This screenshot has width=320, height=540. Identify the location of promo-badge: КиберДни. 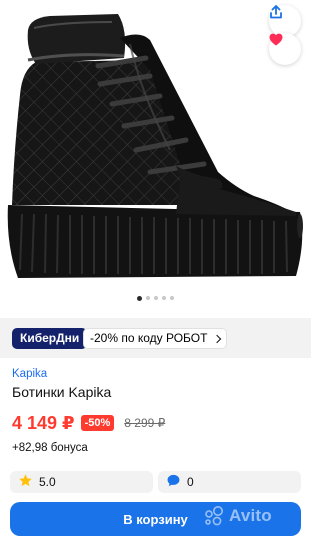
(50, 338).